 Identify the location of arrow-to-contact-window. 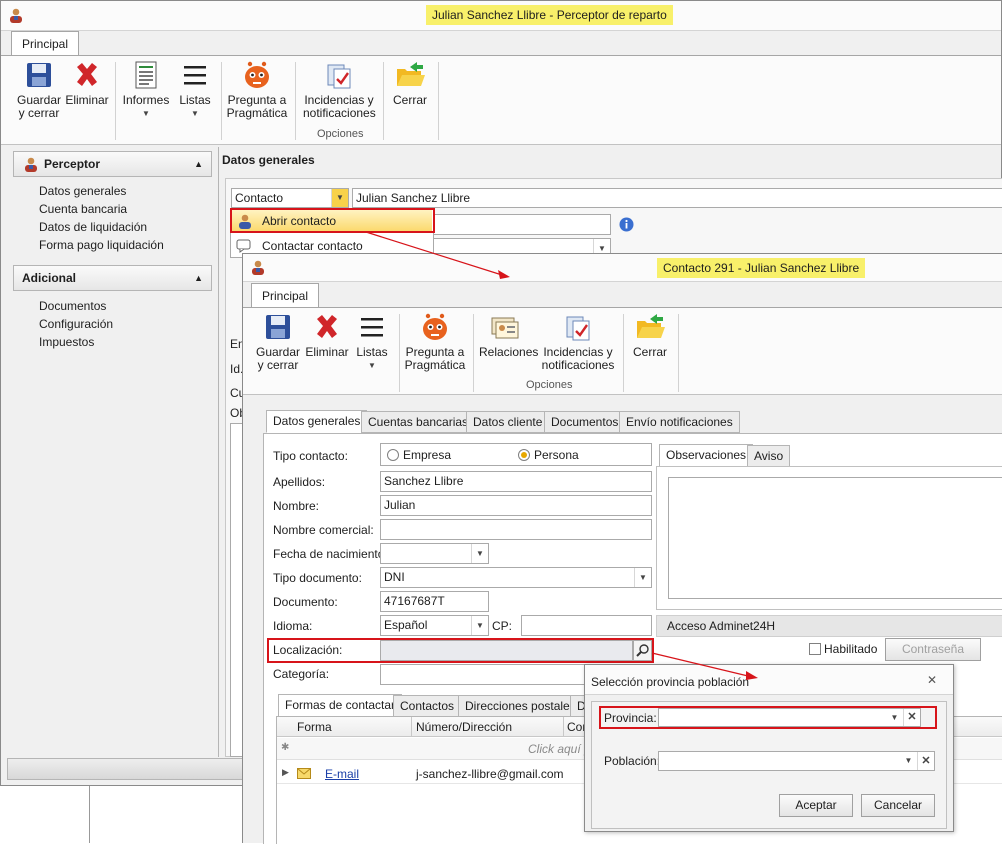
(434, 253).